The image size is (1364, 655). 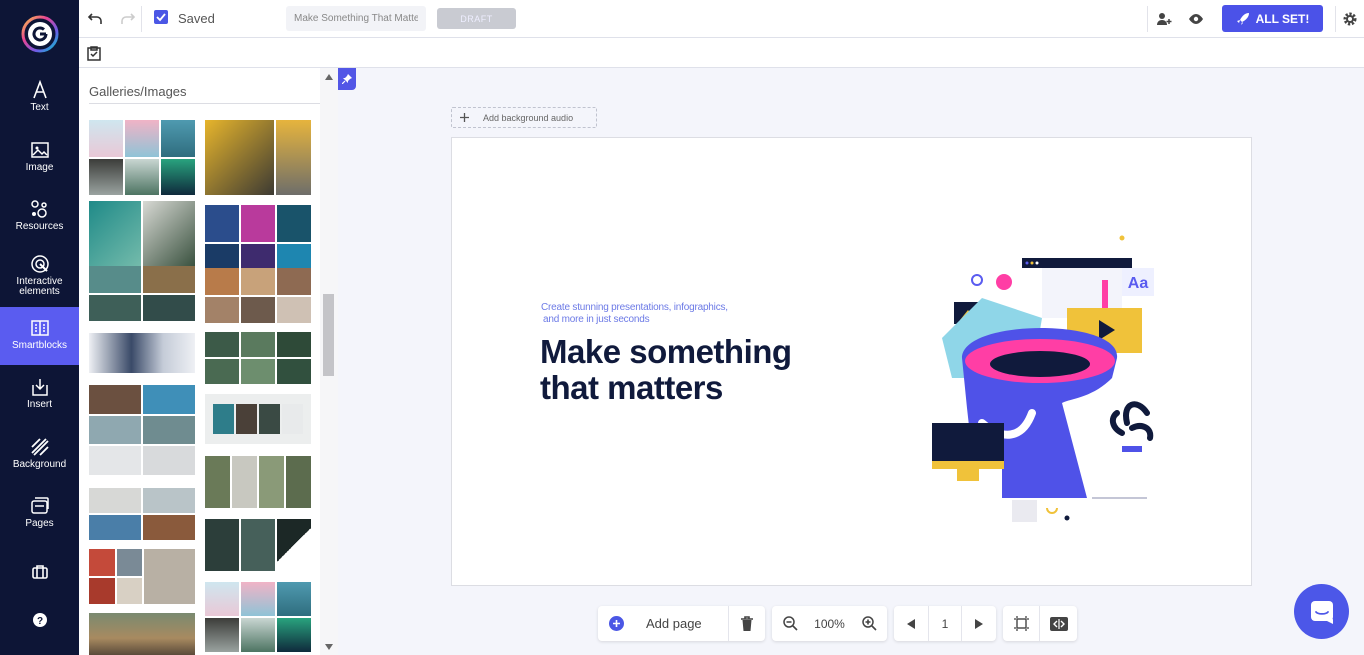 I want to click on panel-title: Galleries/Images, so click(x=138, y=91).